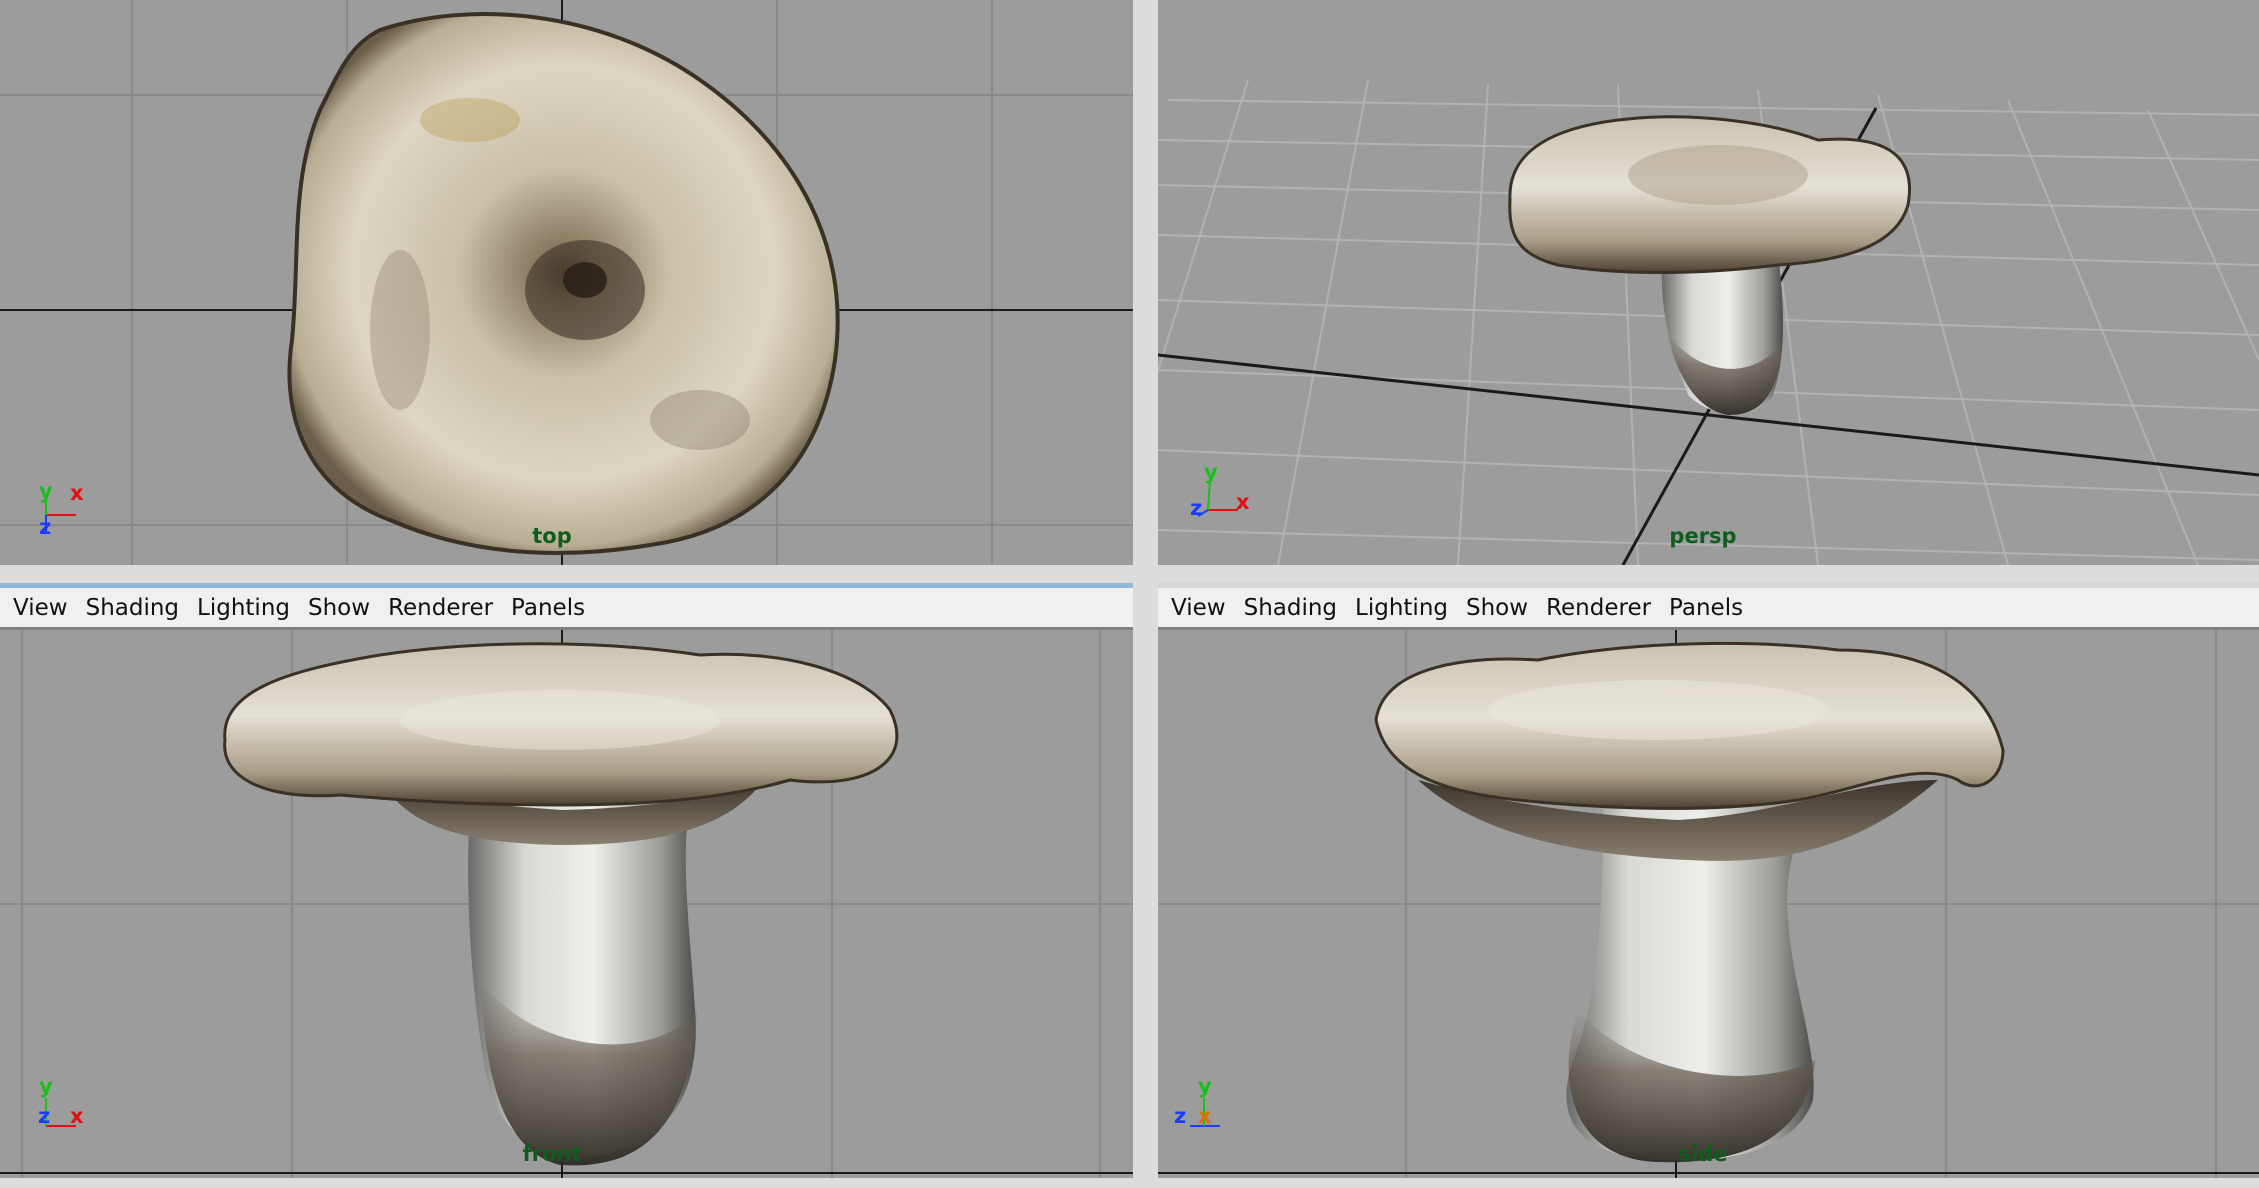  What do you see at coordinates (1145, 594) in the screenshot?
I see `viewport-divider-vertical` at bounding box center [1145, 594].